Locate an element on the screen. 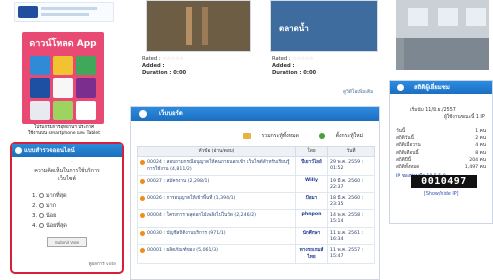 The width and height of the screenshot is (493, 280). date-cell: 18 มี.ค. 2560 : 23:35 is located at coordinates (351, 201).